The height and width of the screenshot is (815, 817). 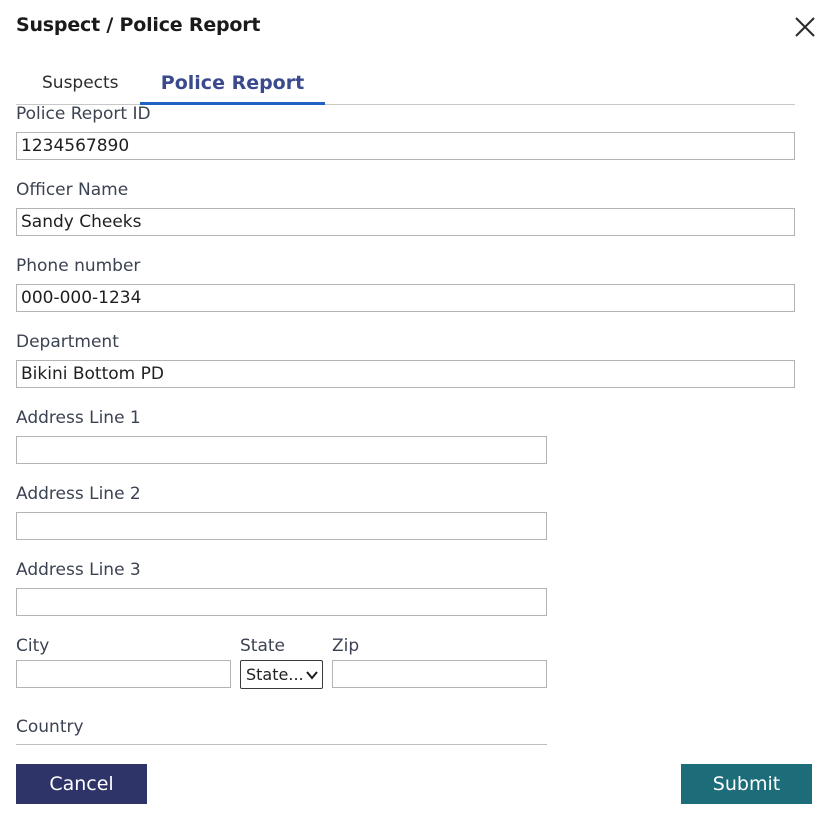 I want to click on department-label: Department, so click(x=67, y=342).